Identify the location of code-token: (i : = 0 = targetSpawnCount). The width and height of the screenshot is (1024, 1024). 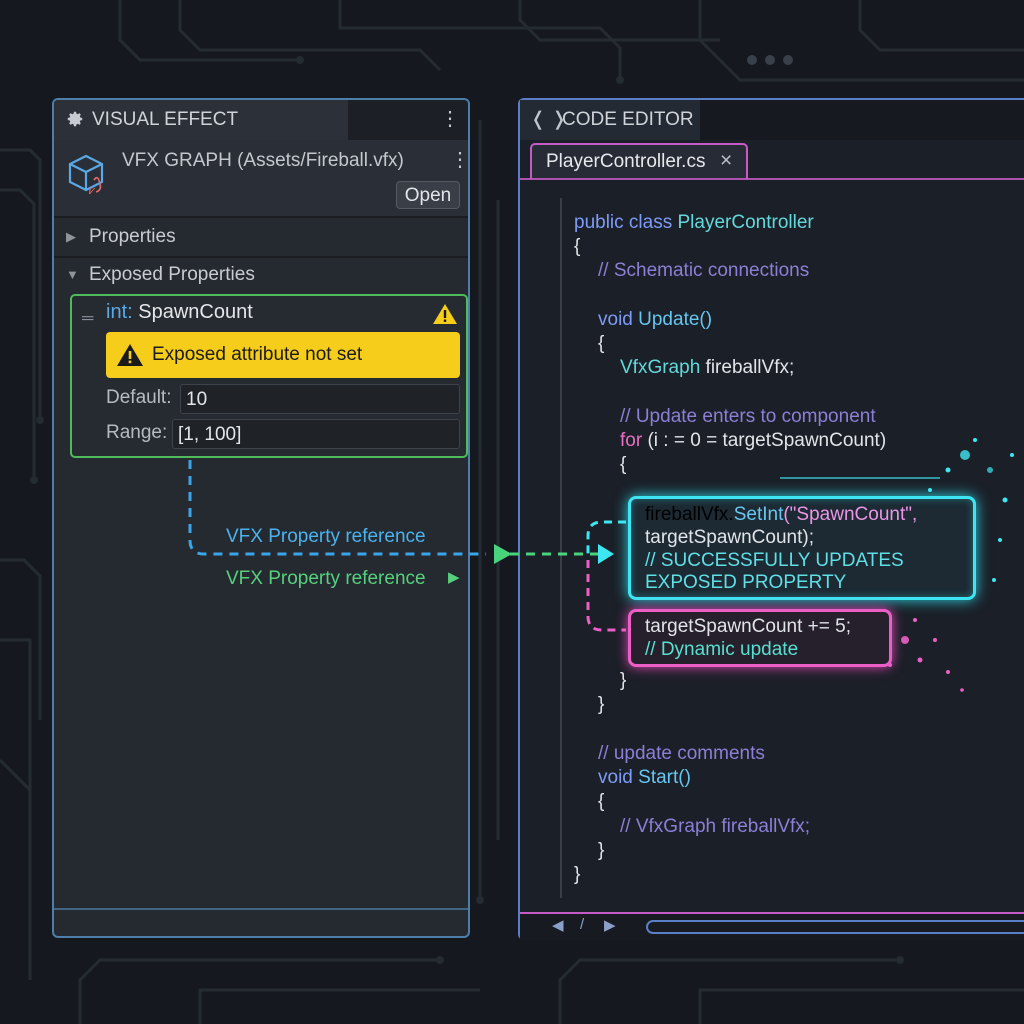
(764, 440).